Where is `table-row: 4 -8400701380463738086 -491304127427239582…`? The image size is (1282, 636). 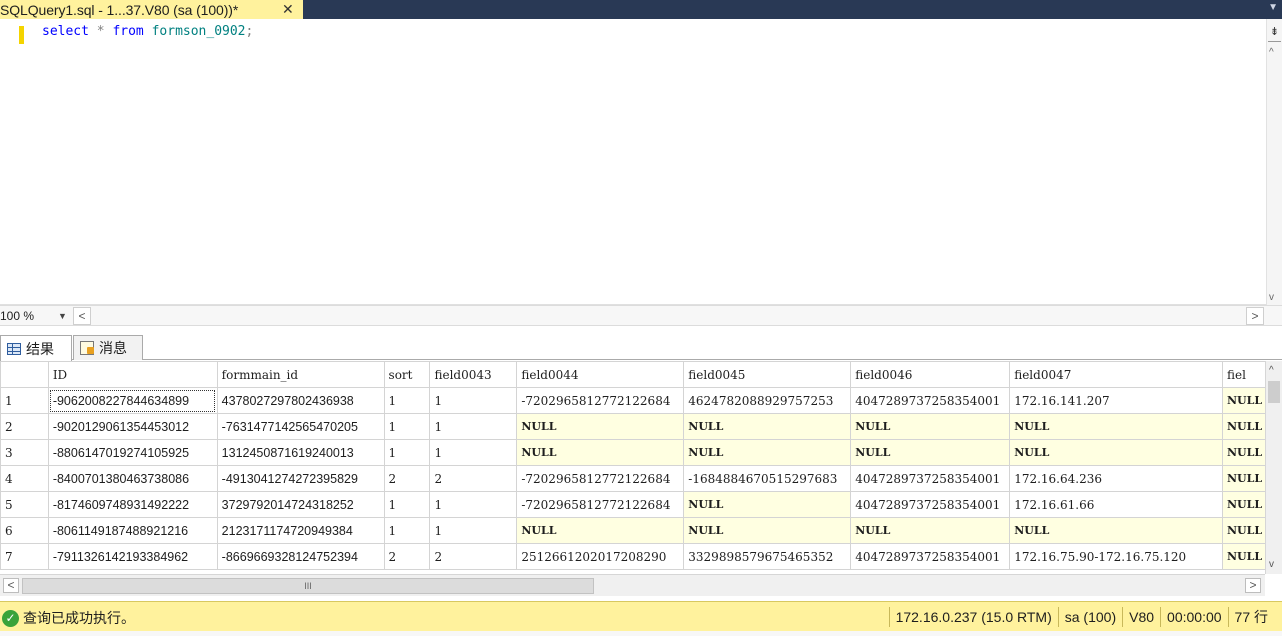 table-row: 4 -8400701380463738086 -491304127427239582… is located at coordinates (641, 478).